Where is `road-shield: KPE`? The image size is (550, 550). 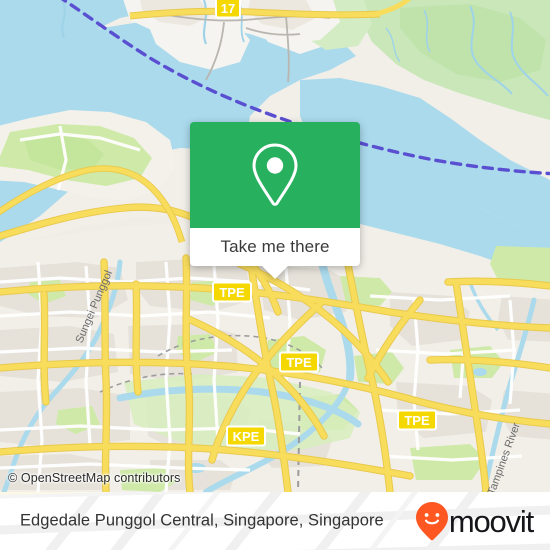 road-shield: KPE is located at coordinates (246, 436).